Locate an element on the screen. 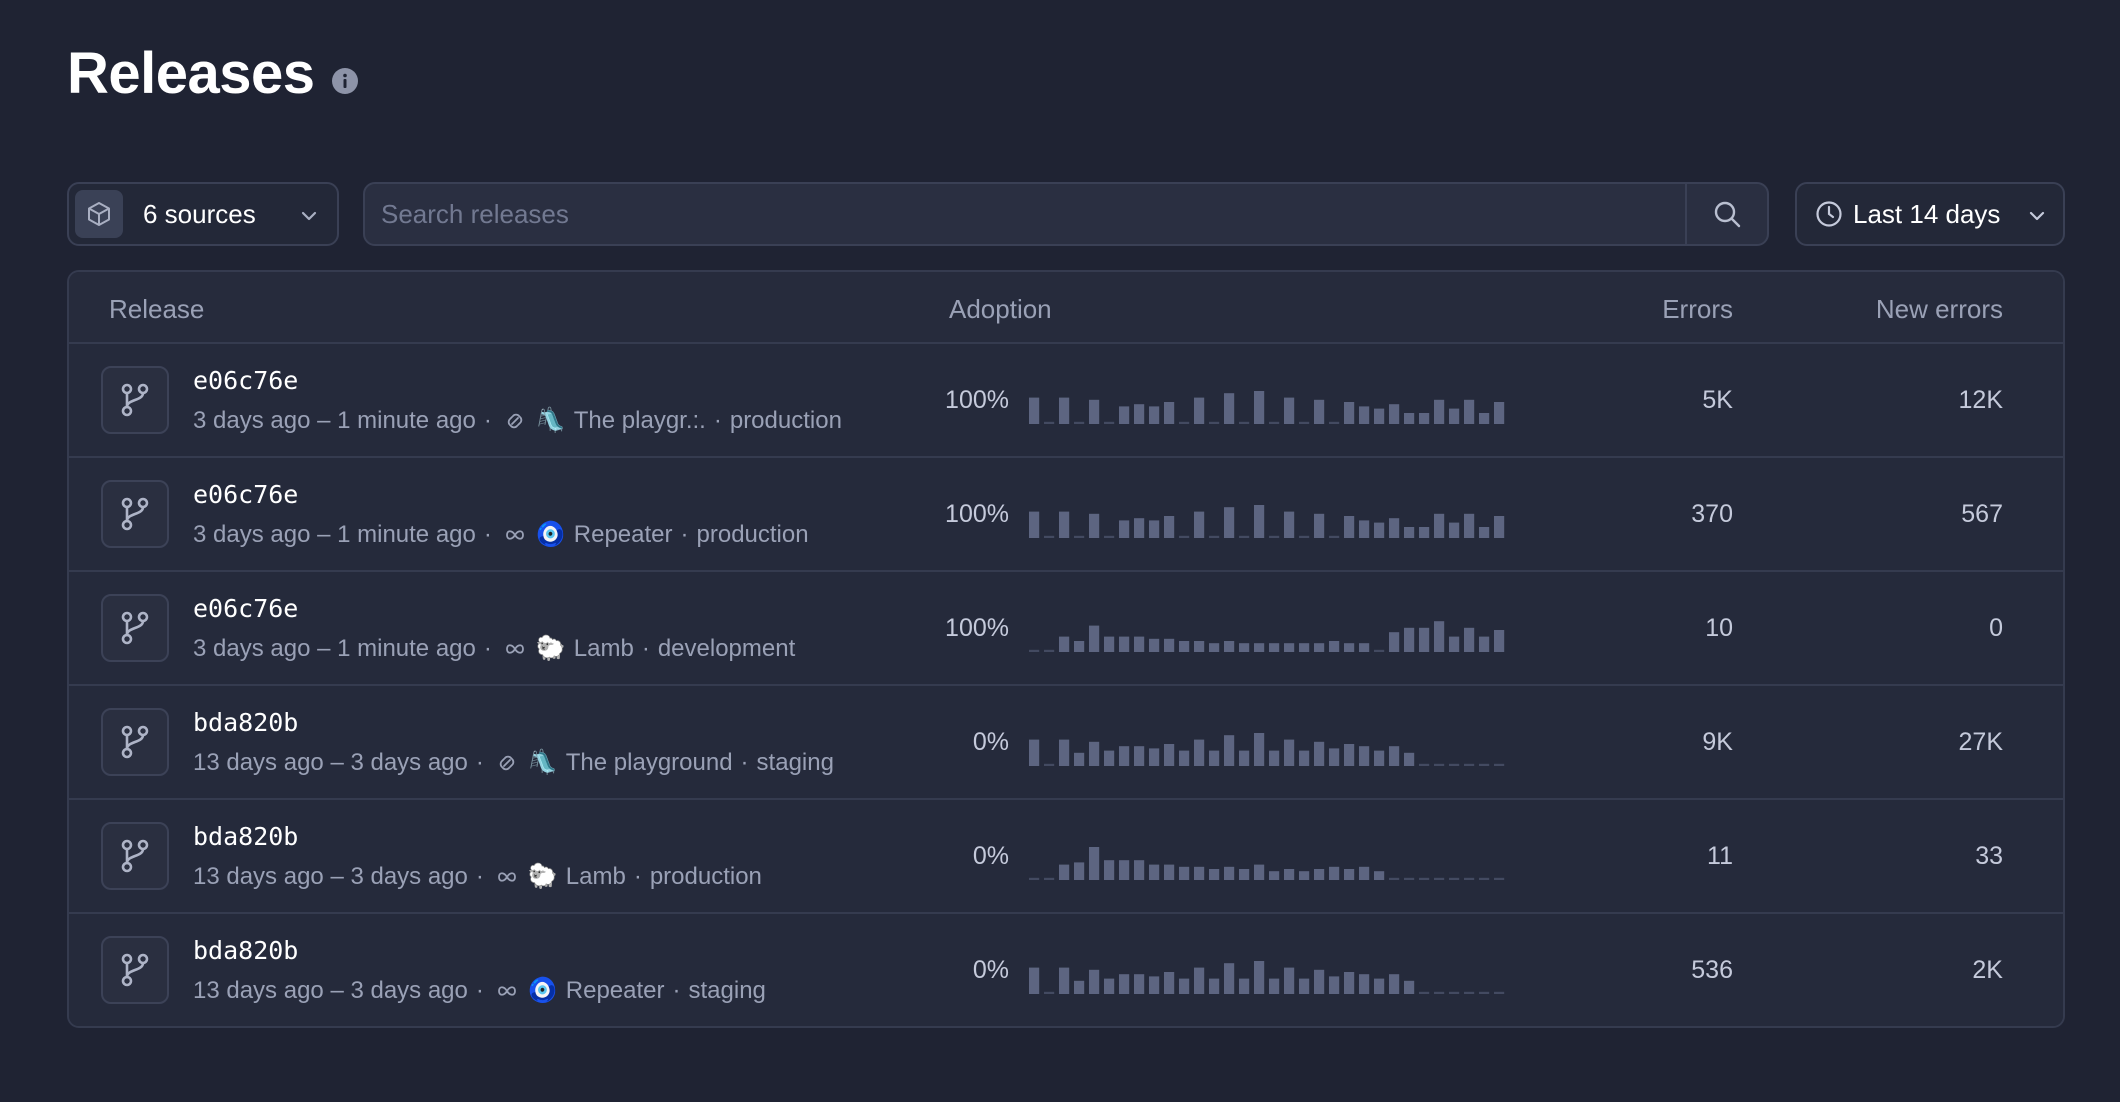  column-header-adoption: Adoption is located at coordinates (1000, 309).